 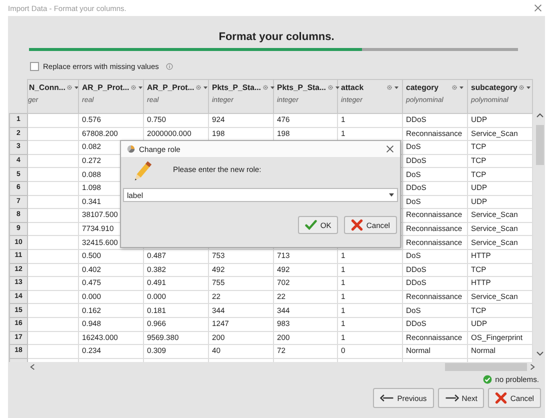 What do you see at coordinates (34, 66) in the screenshot?
I see `checkbox` at bounding box center [34, 66].